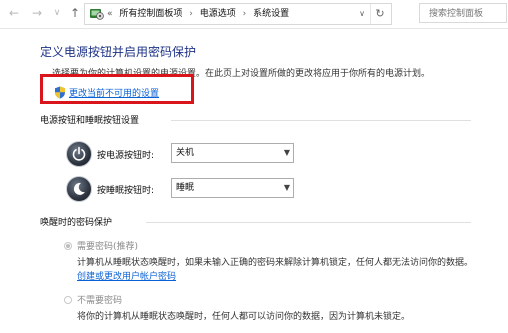 The image size is (508, 333). What do you see at coordinates (76, 223) in the screenshot?
I see `password-section-title: 唤醒时的密码保护` at bounding box center [76, 223].